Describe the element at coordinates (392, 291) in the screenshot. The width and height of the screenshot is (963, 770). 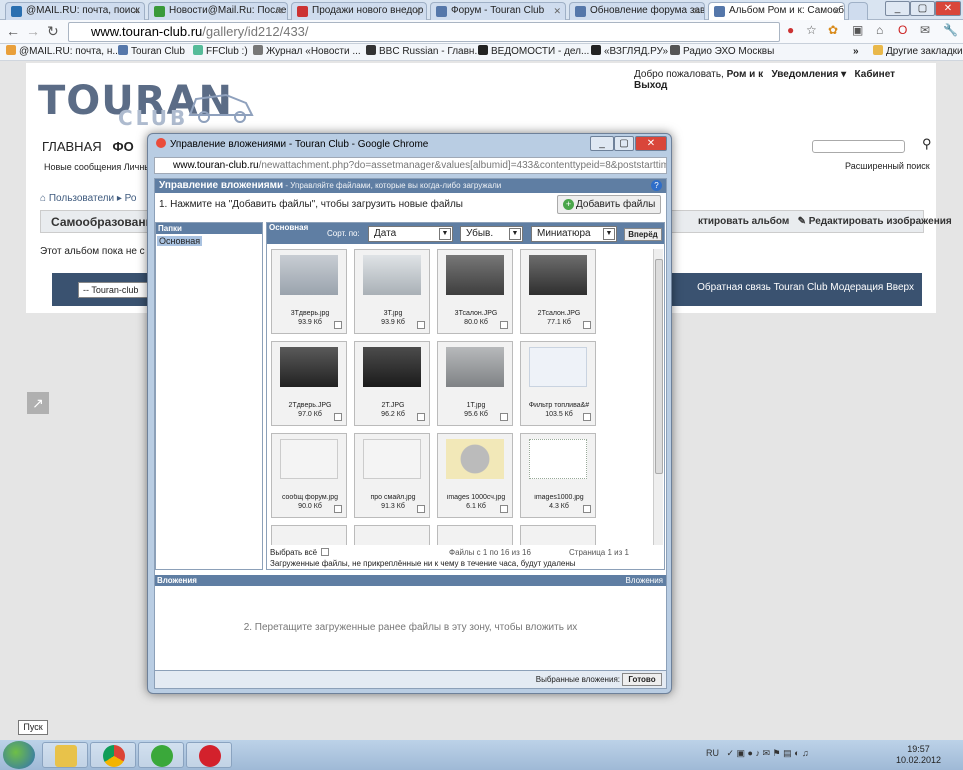
I see `file-tile: 3Т.jpg 93.9 Кб` at that location.